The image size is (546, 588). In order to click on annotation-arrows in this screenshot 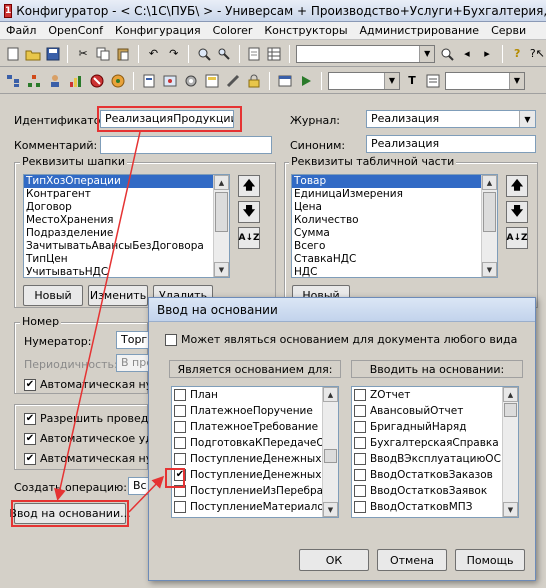, I will do `click(109, 322)`.